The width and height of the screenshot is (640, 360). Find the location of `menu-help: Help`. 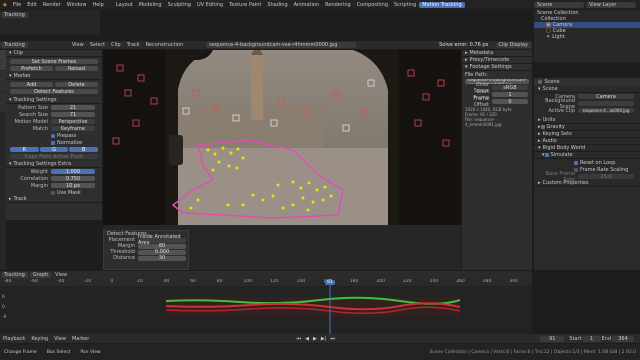

menu-help: Help is located at coordinates (97, 5).